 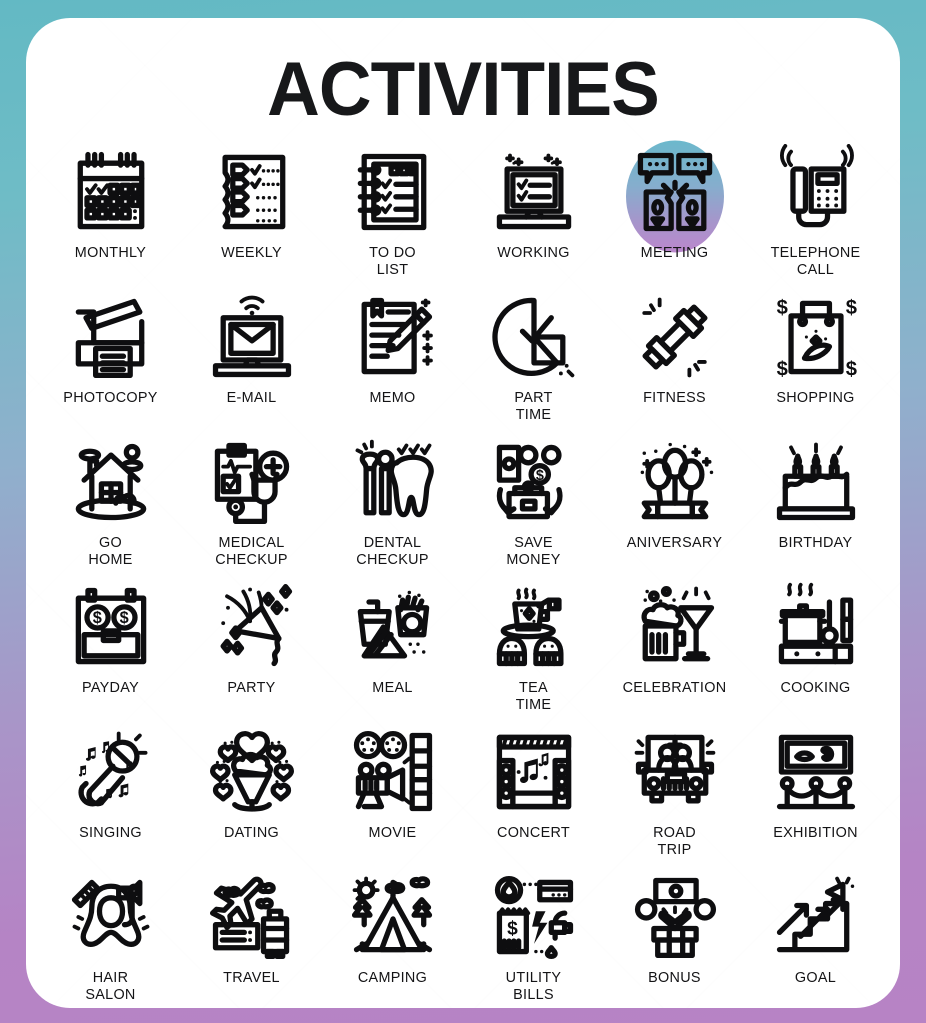 I want to click on icon-cell-email: E-MAIL, so click(x=251, y=357).